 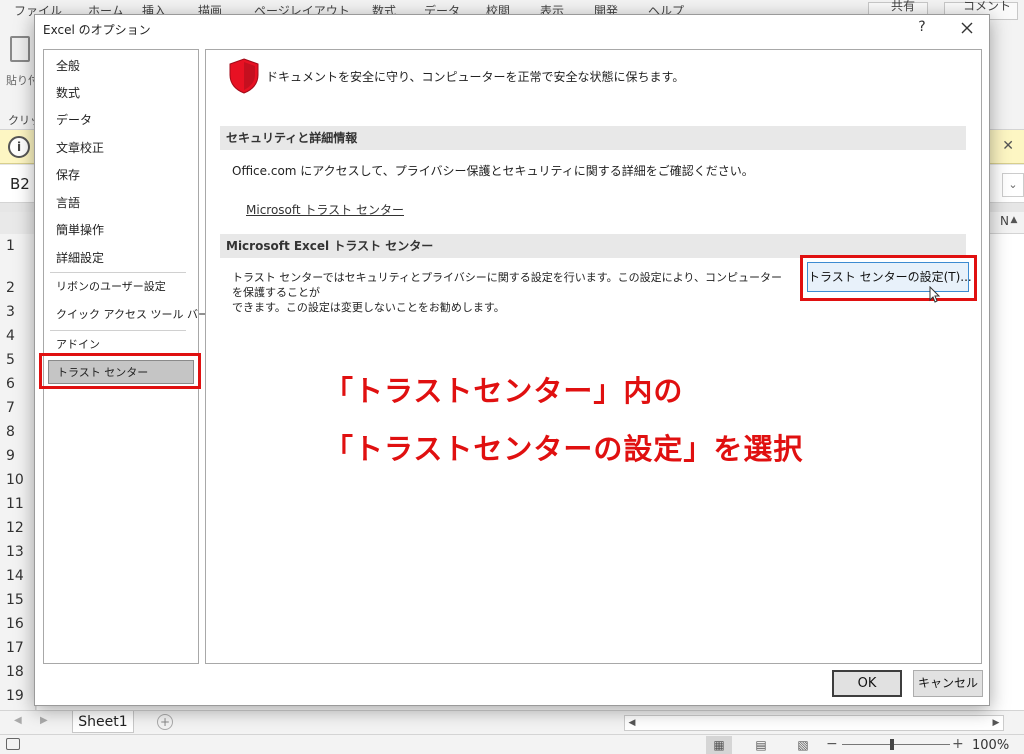 I want to click on nav-item-general: 全般, so click(x=121, y=66).